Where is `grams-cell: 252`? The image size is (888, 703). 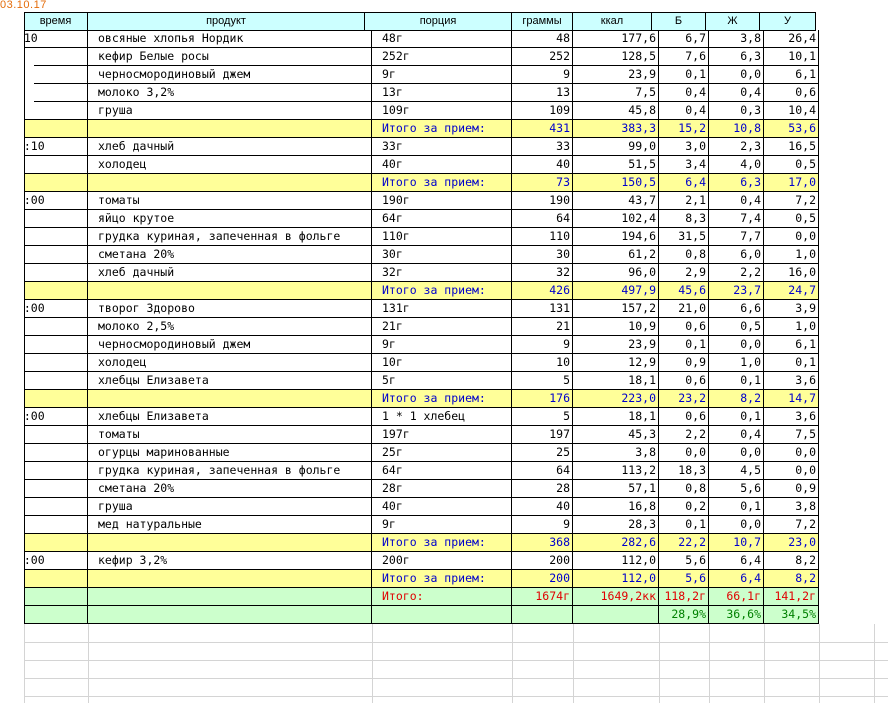 grams-cell: 252 is located at coordinates (542, 57).